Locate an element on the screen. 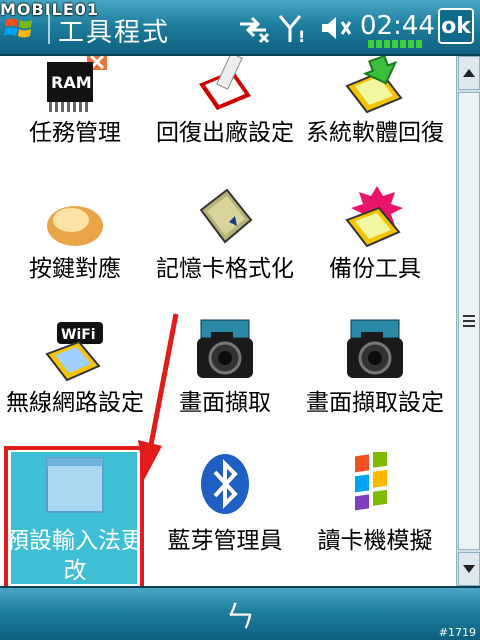 The image size is (480, 640). item-system-restore: 系統軟體回復 is located at coordinates (375, 121).